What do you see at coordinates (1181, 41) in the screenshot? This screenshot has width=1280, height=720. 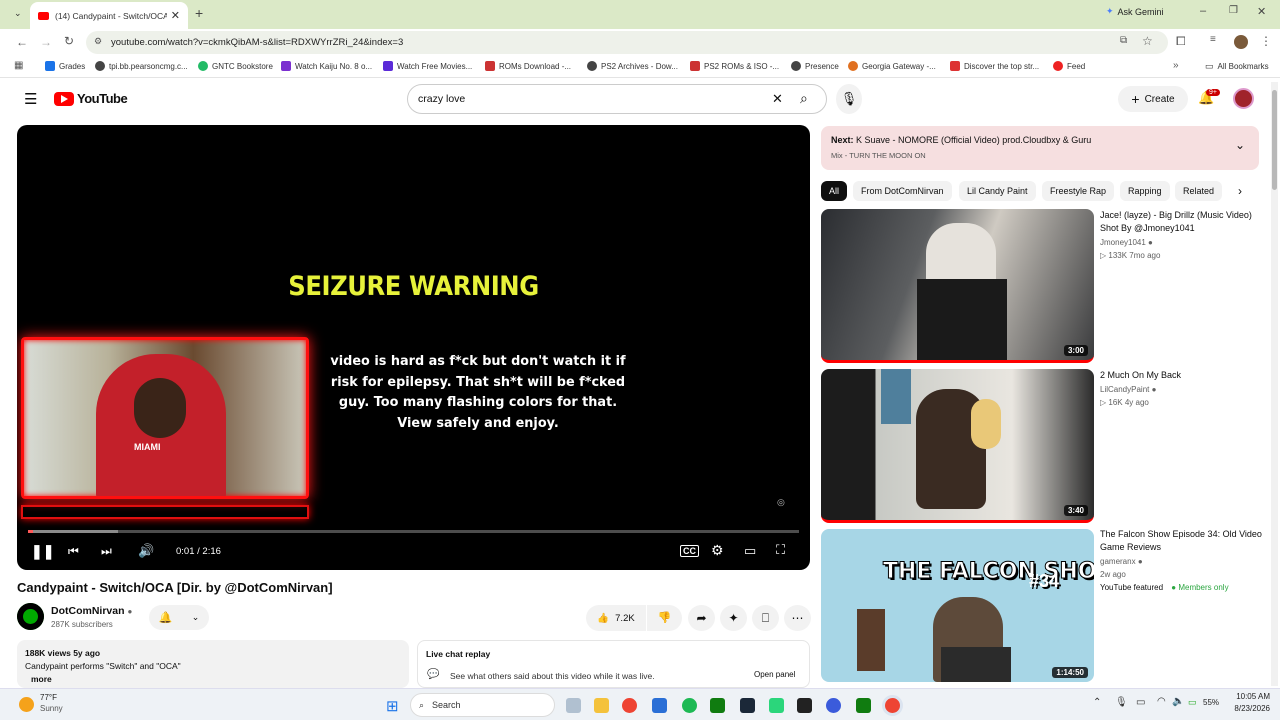 I see `extensions-icon: ⧠` at bounding box center [1181, 41].